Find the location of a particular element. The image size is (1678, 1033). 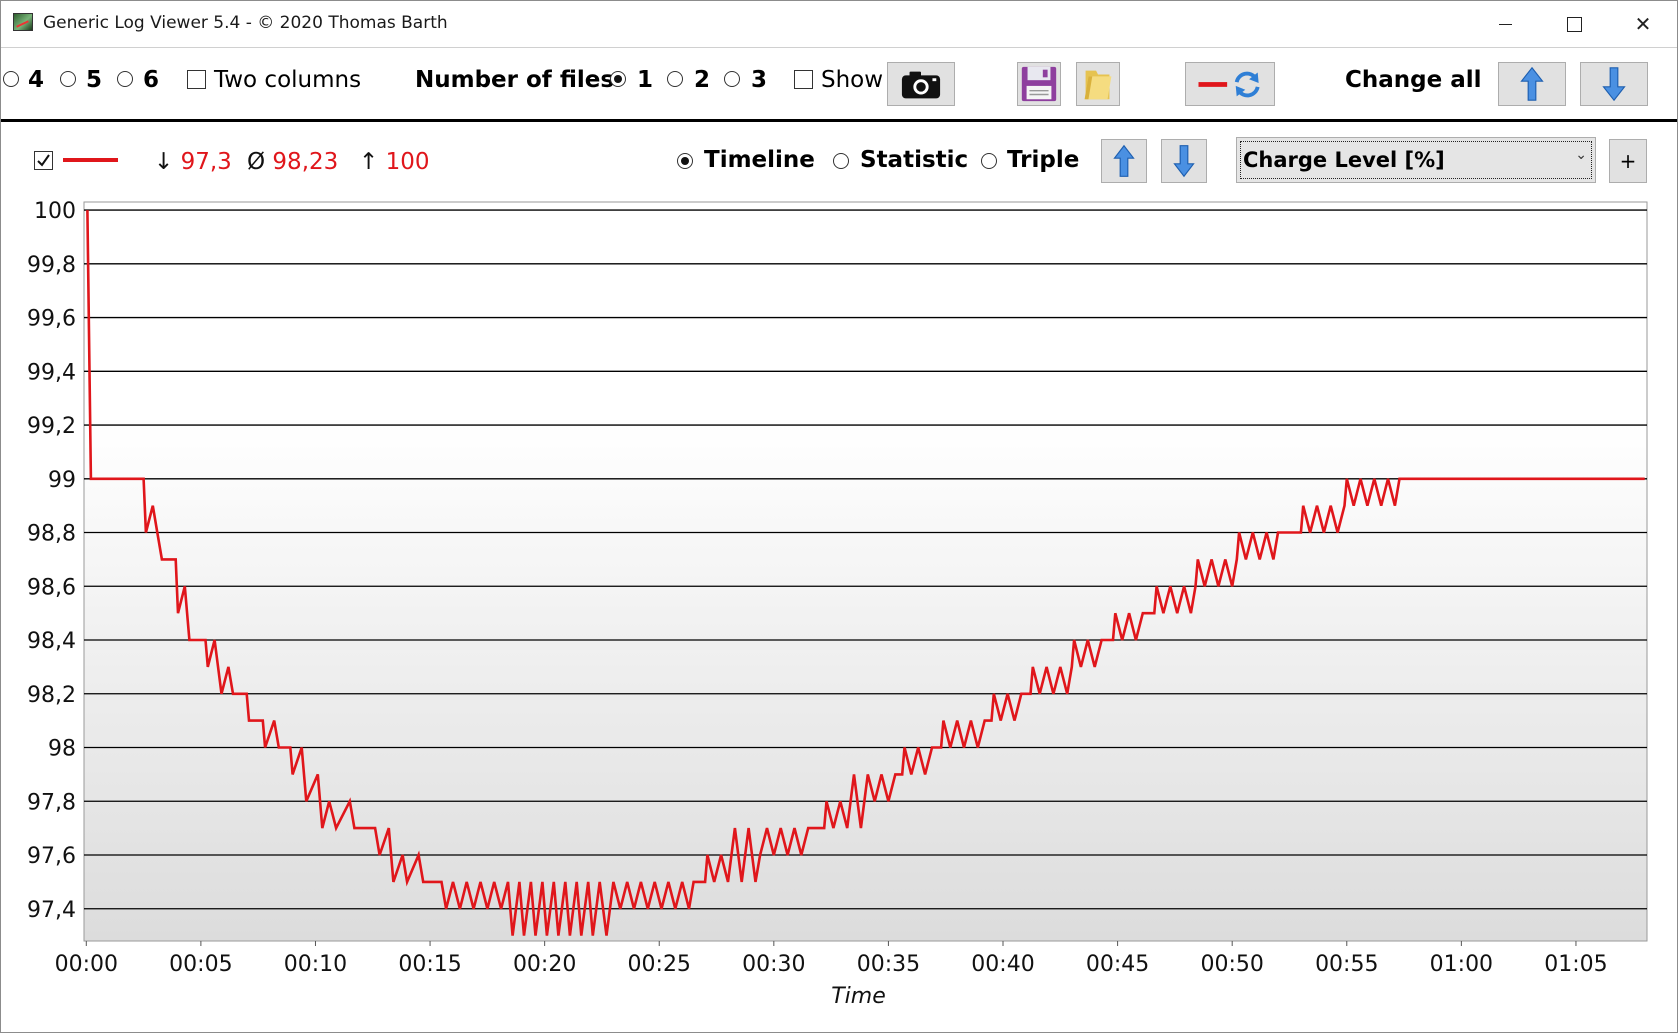

change-all-label: Change all is located at coordinates (1413, 80).